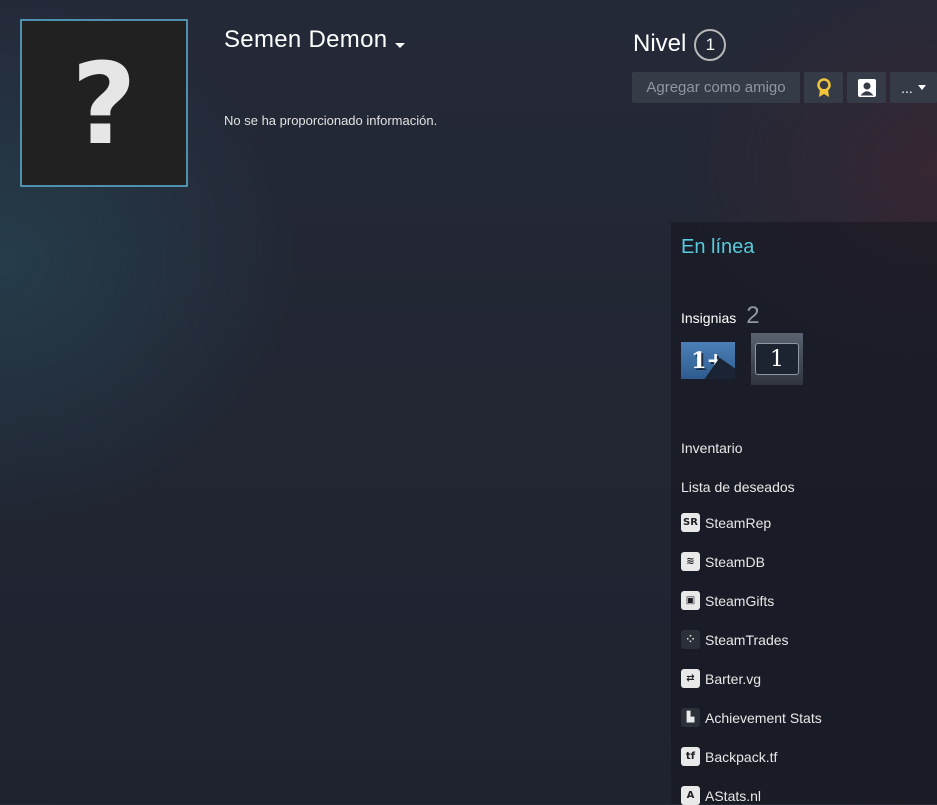 The height and width of the screenshot is (805, 937). I want to click on badges-link: Insignias 2, so click(720, 316).